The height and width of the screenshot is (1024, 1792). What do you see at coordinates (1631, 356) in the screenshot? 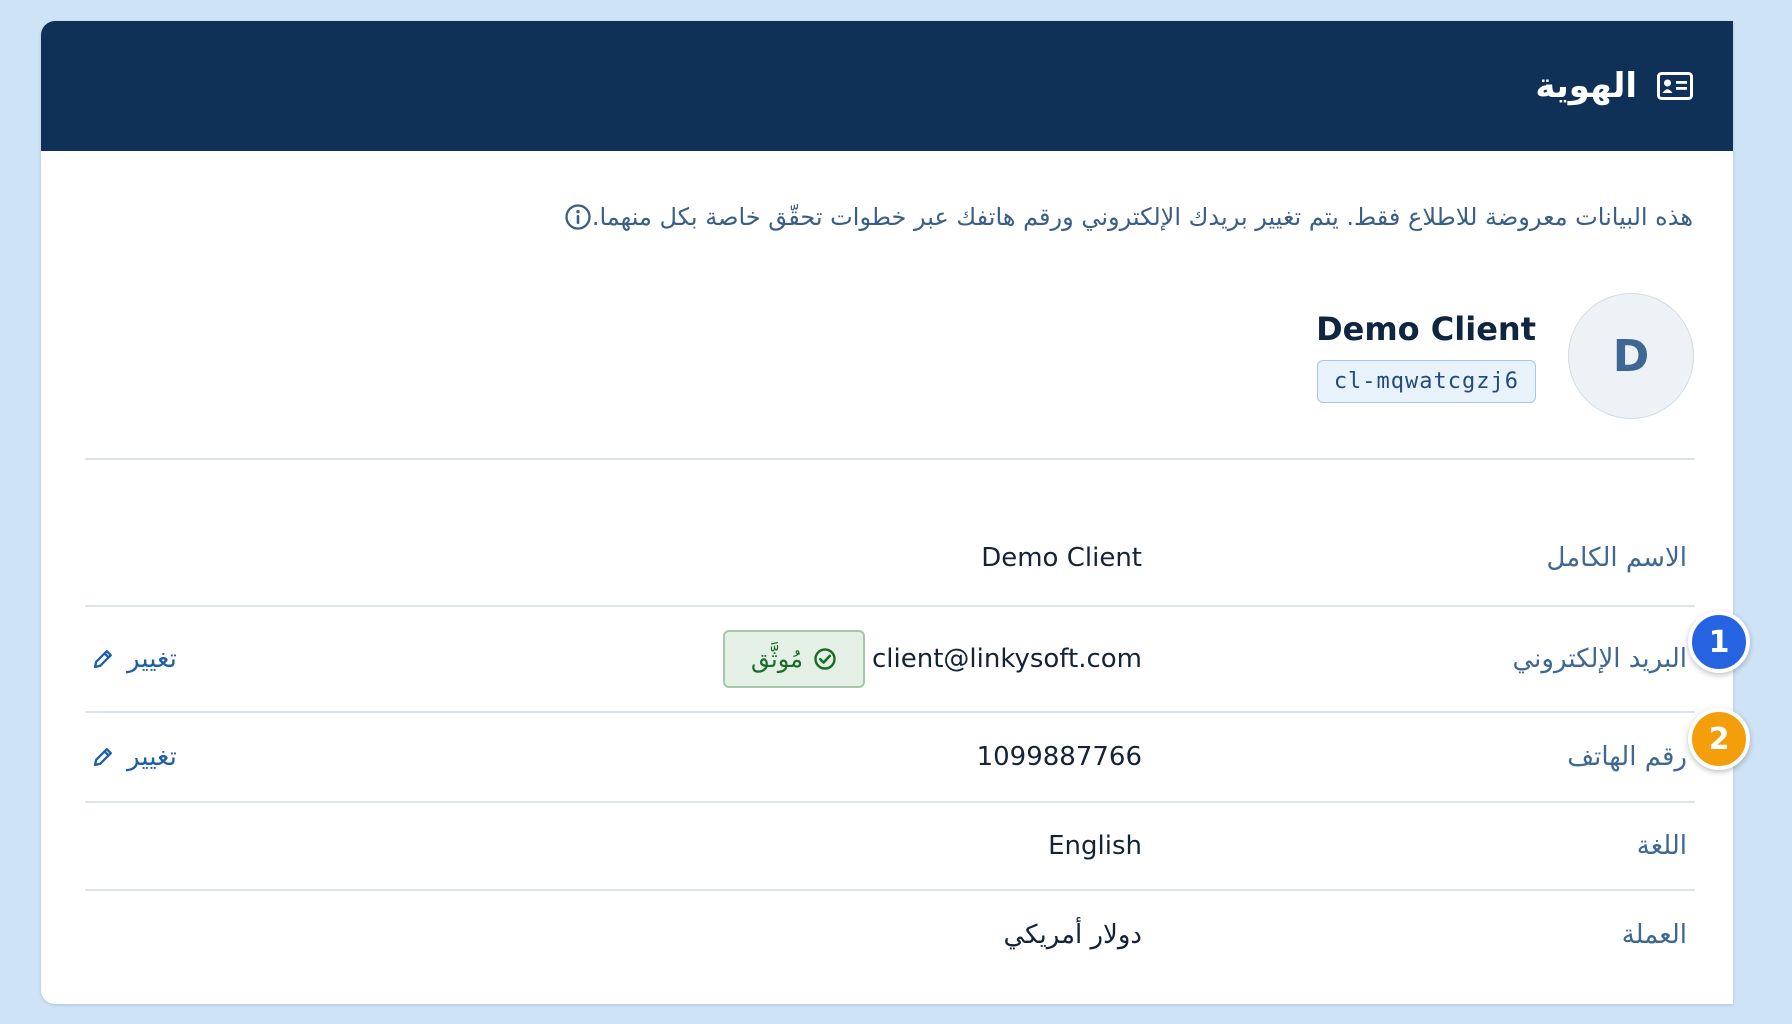
I see `avatar: D` at bounding box center [1631, 356].